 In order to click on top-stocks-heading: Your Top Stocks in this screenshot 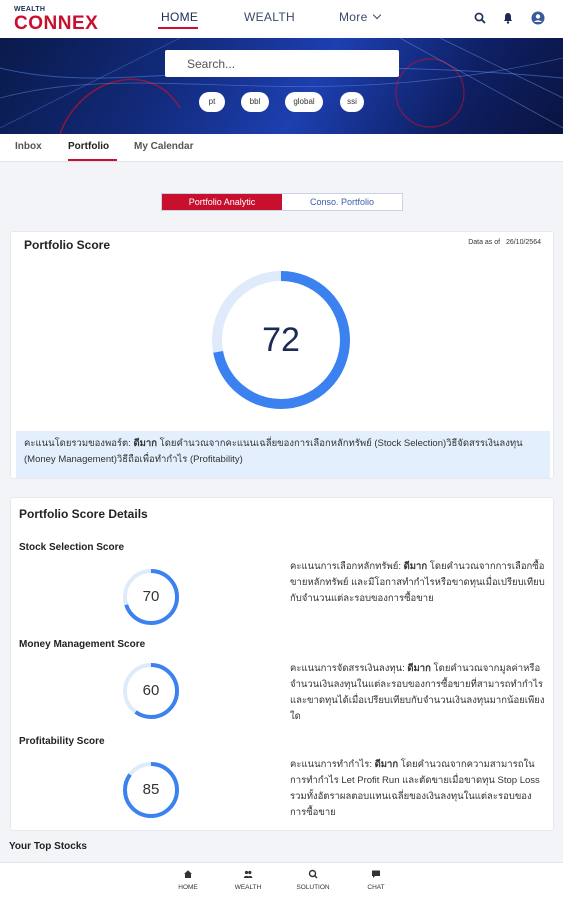, I will do `click(48, 846)`.